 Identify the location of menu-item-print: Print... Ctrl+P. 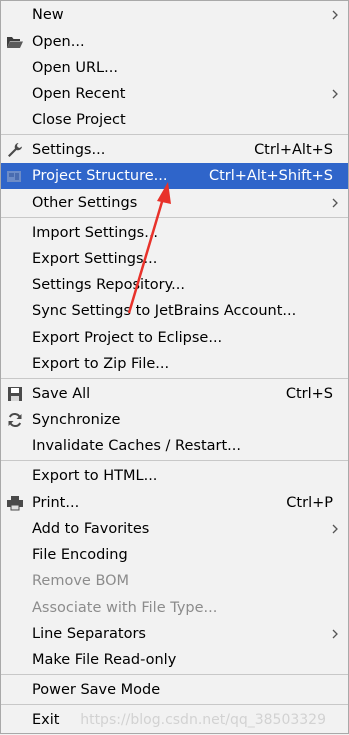
(174, 503).